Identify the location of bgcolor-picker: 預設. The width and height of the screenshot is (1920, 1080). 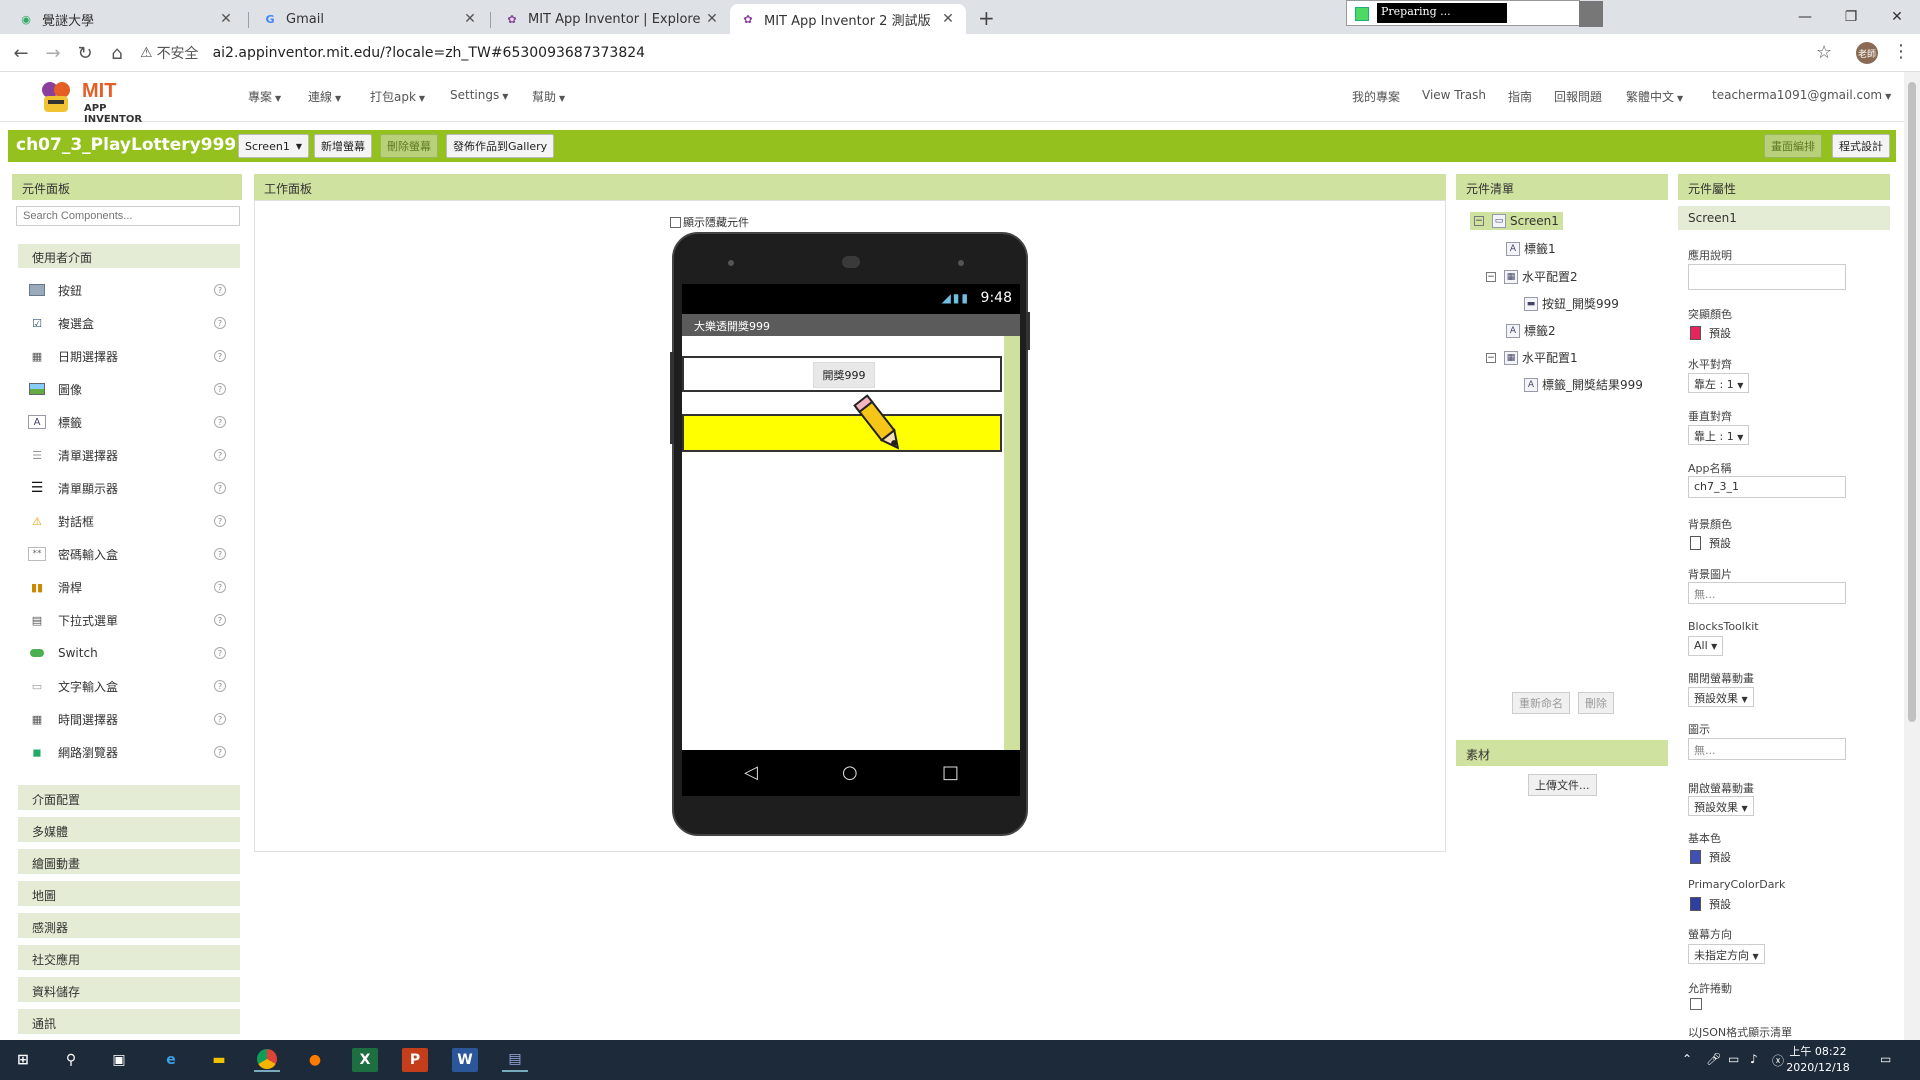
(1710, 543).